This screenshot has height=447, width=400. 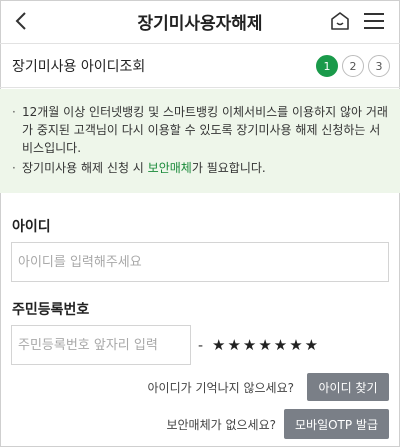 I want to click on step-1: 1, so click(x=327, y=66).